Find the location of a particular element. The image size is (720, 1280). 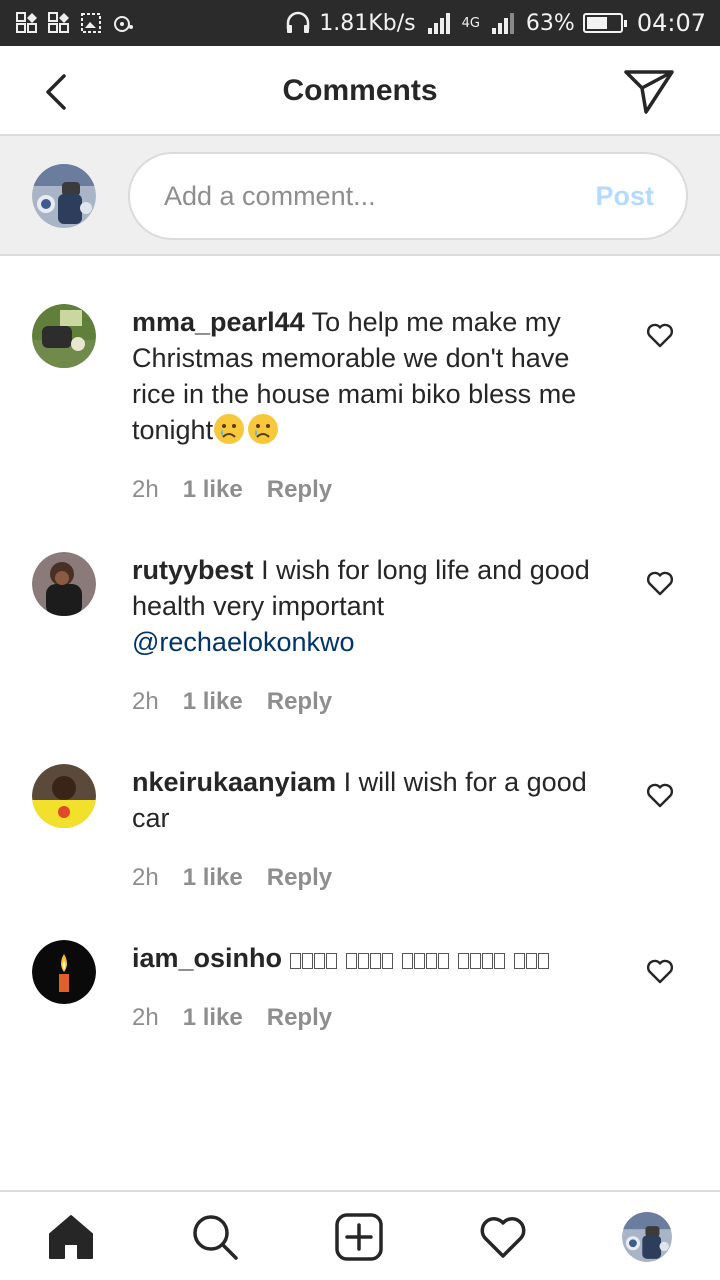

comment-input is located at coordinates (379, 196).